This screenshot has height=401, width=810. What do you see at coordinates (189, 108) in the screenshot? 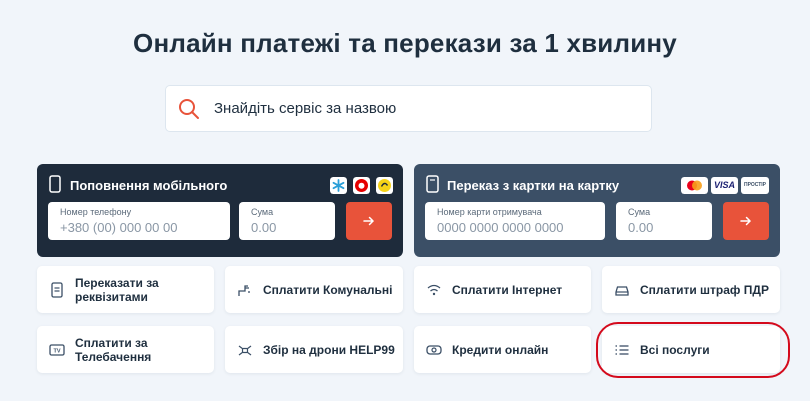
I see `search-icon` at bounding box center [189, 108].